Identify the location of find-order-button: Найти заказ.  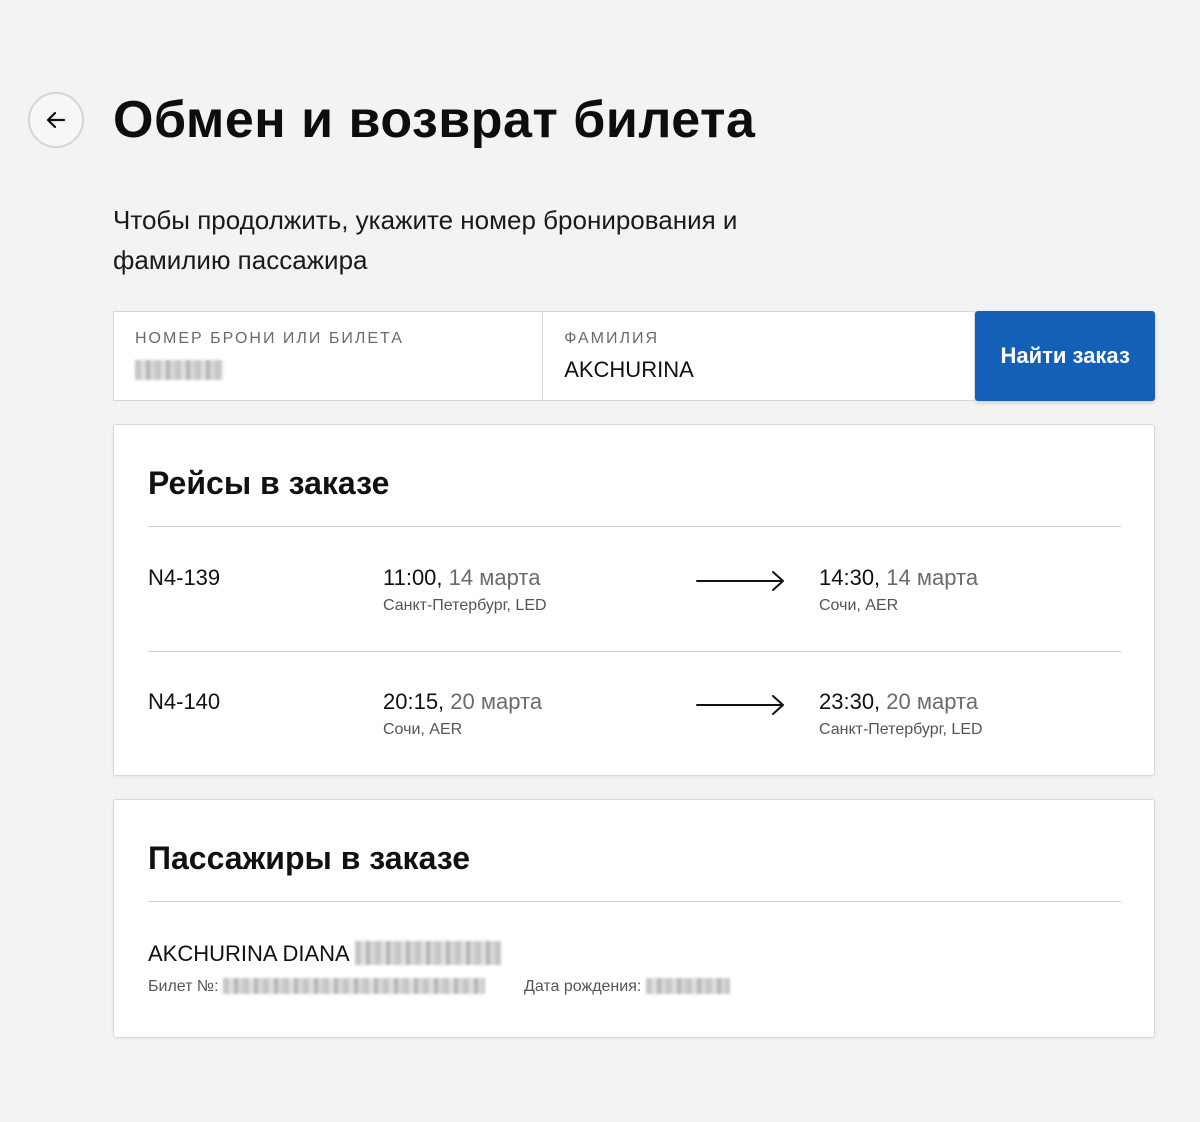
(1065, 356).